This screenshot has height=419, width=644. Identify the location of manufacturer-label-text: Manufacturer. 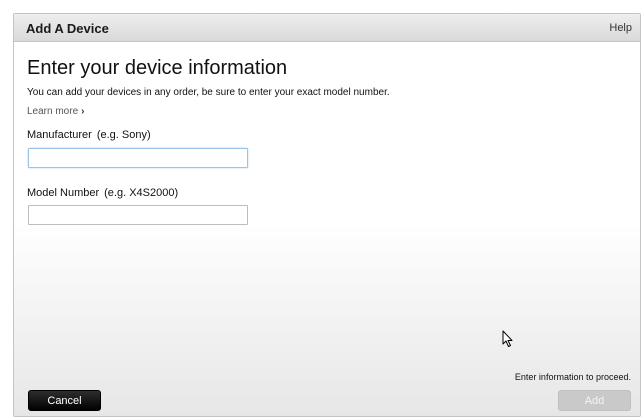
(59, 135).